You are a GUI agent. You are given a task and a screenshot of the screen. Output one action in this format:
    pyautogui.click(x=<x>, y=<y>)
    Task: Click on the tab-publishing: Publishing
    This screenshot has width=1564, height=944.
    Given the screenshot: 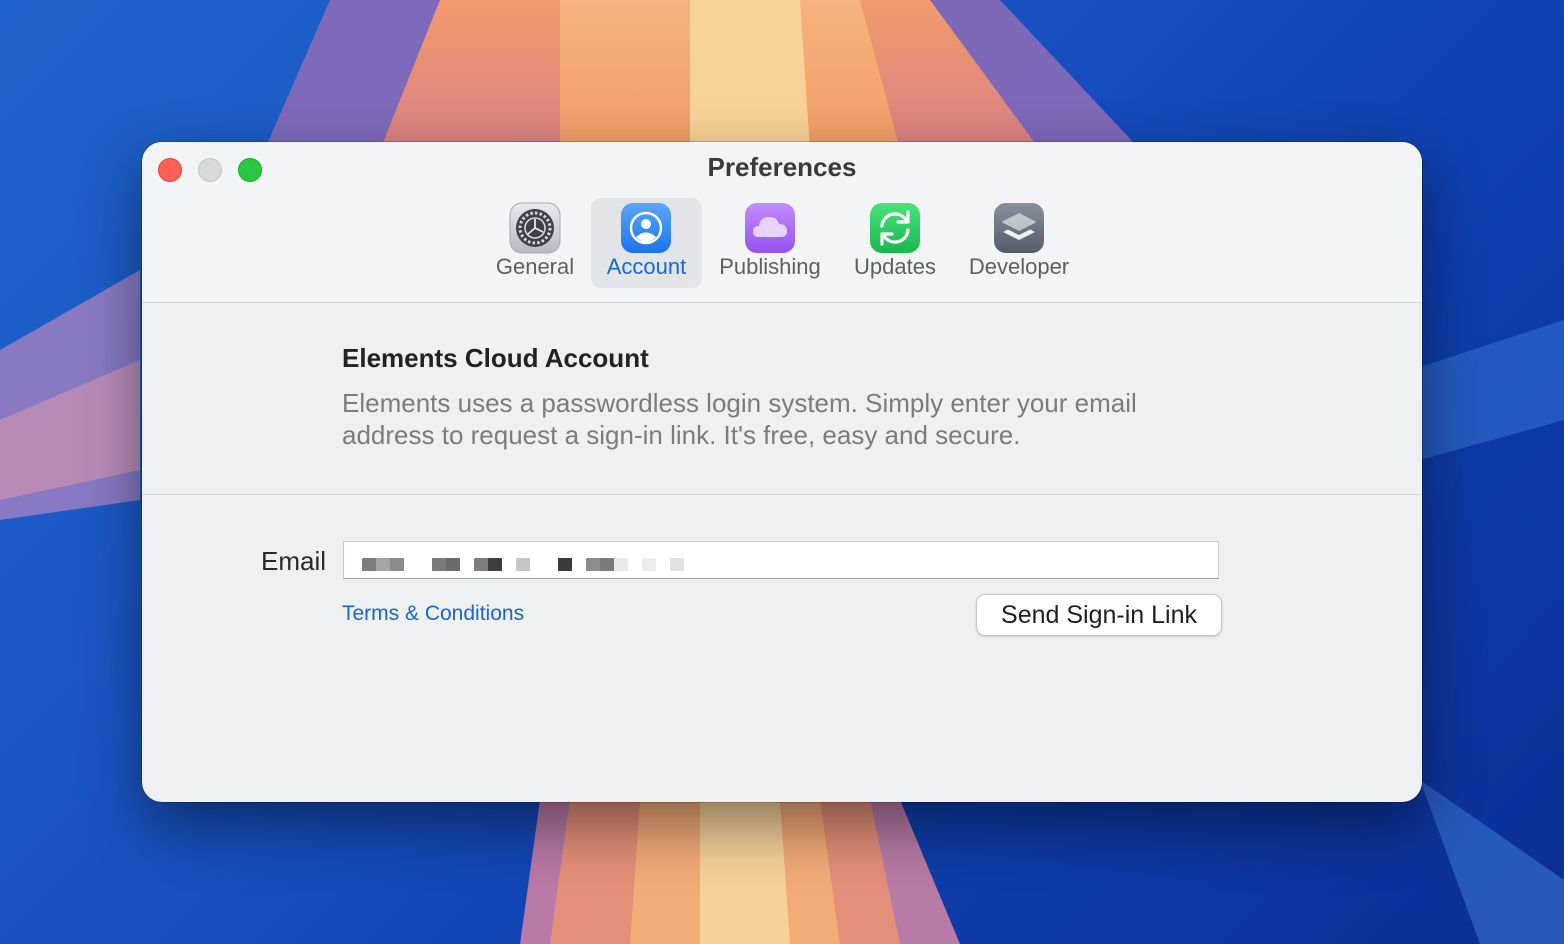 What is the action you would take?
    pyautogui.click(x=770, y=243)
    